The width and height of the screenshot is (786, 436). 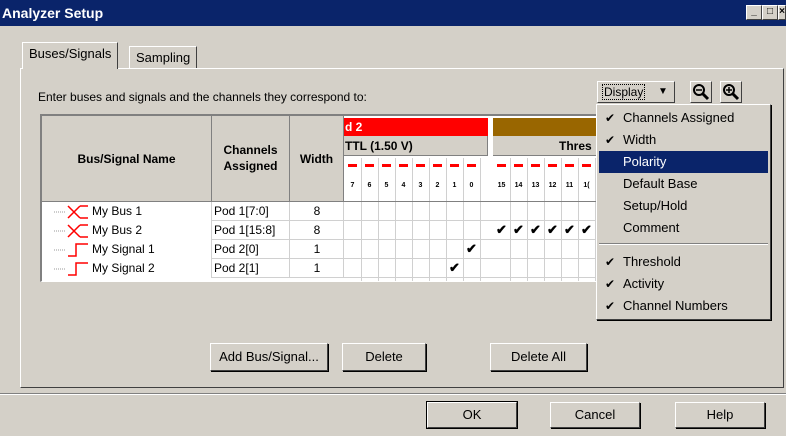 I want to click on display-label: Display, so click(x=624, y=92).